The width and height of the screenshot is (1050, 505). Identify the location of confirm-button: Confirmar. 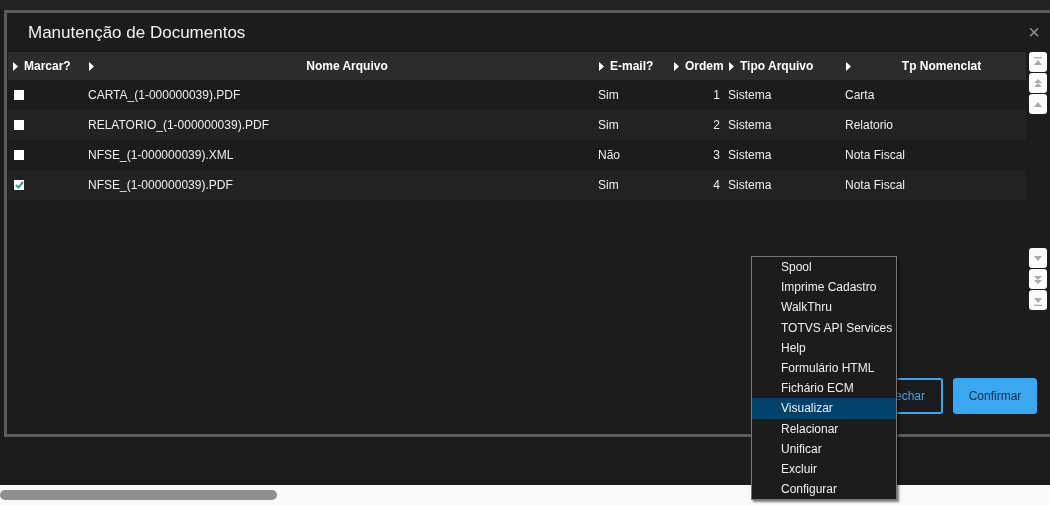
(995, 396).